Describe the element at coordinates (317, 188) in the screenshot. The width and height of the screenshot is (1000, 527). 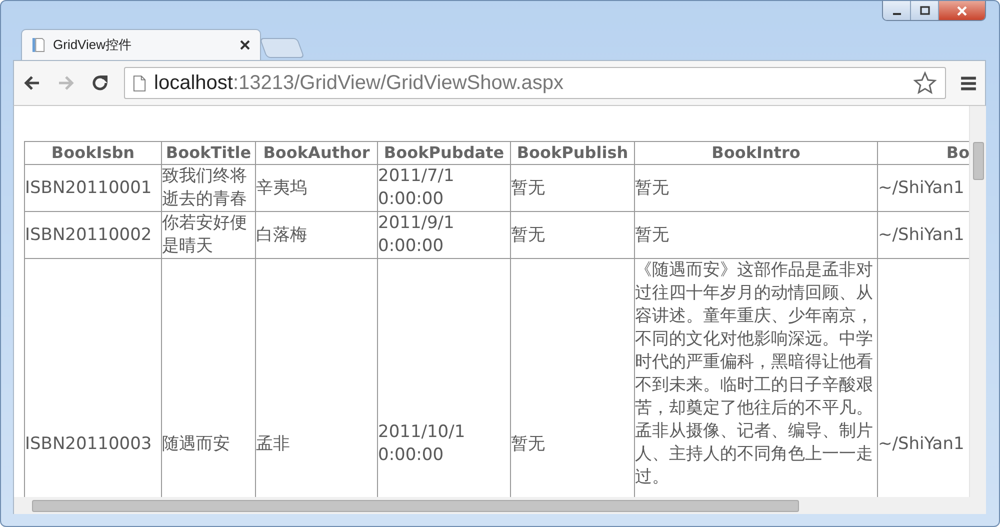
I see `table-cell: 辛夷坞` at that location.